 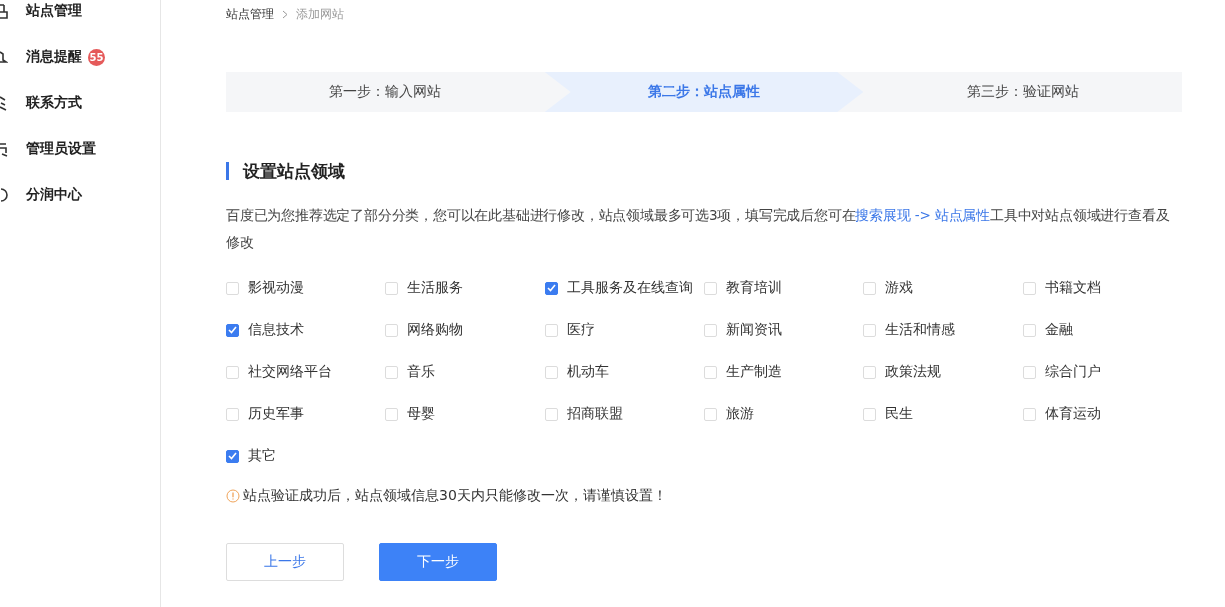 What do you see at coordinates (922, 215) in the screenshot?
I see `tool-link: 搜索展现 -> 站点属性` at bounding box center [922, 215].